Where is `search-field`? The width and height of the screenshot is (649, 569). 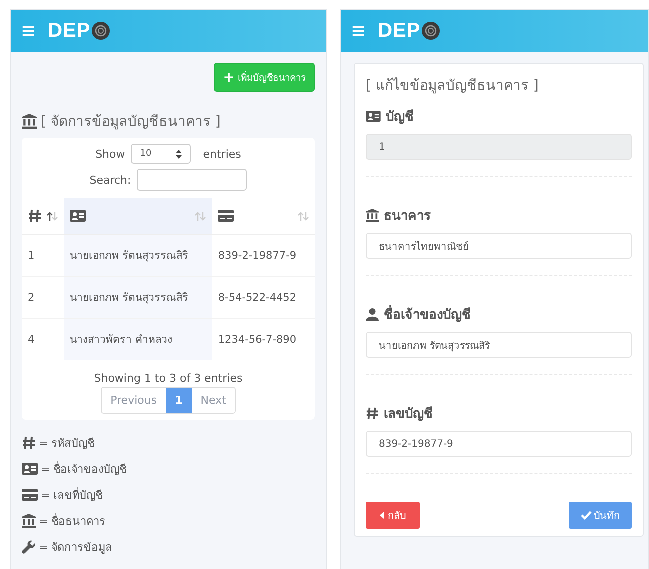 search-field is located at coordinates (192, 180).